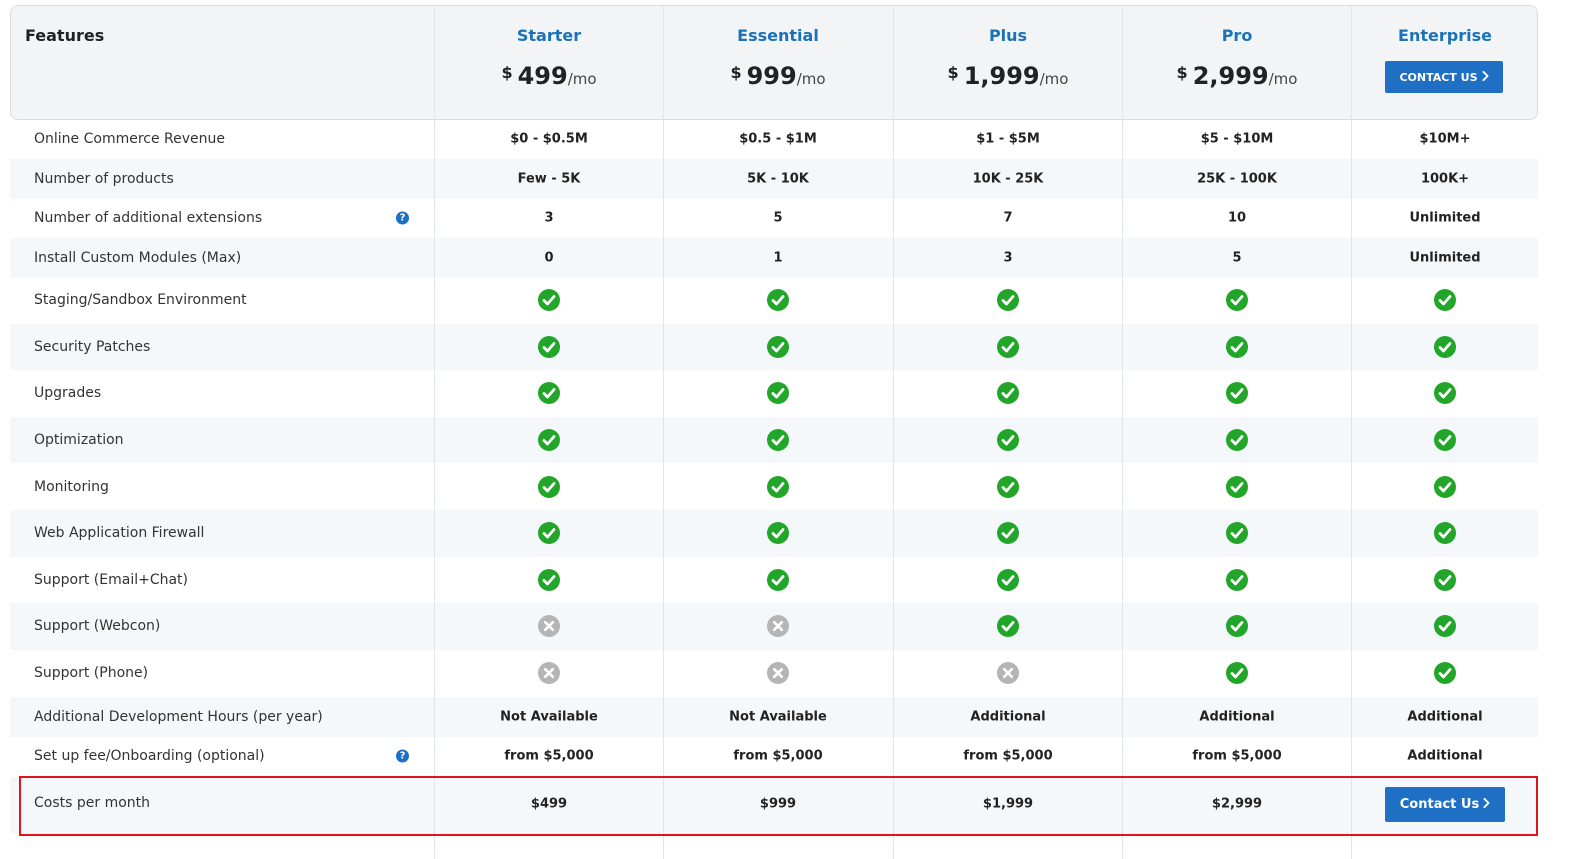 This screenshot has width=1582, height=859. What do you see at coordinates (119, 533) in the screenshot?
I see `feature-label: Web Application Firewall` at bounding box center [119, 533].